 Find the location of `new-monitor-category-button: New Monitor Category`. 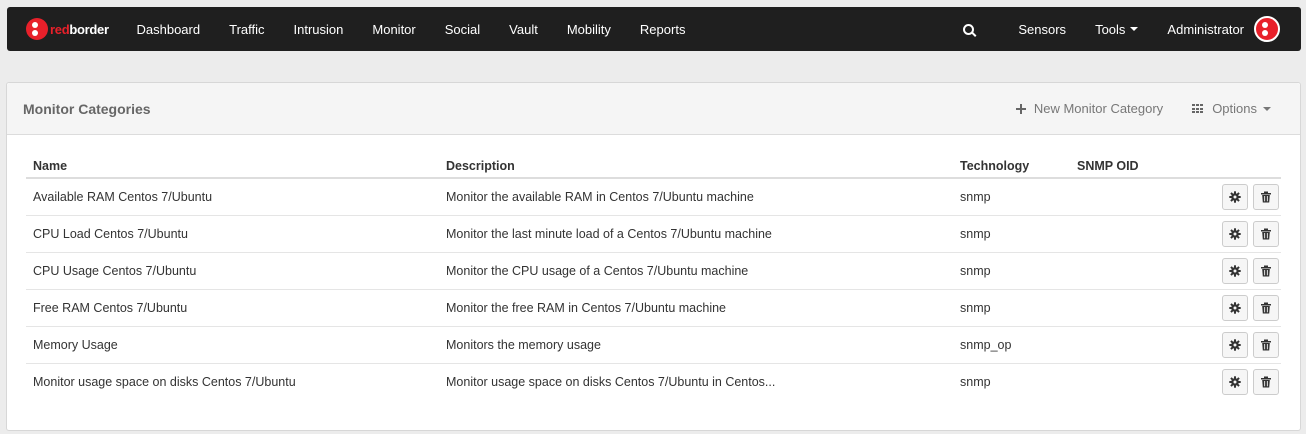

new-monitor-category-button: New Monitor Category is located at coordinates (1089, 108).